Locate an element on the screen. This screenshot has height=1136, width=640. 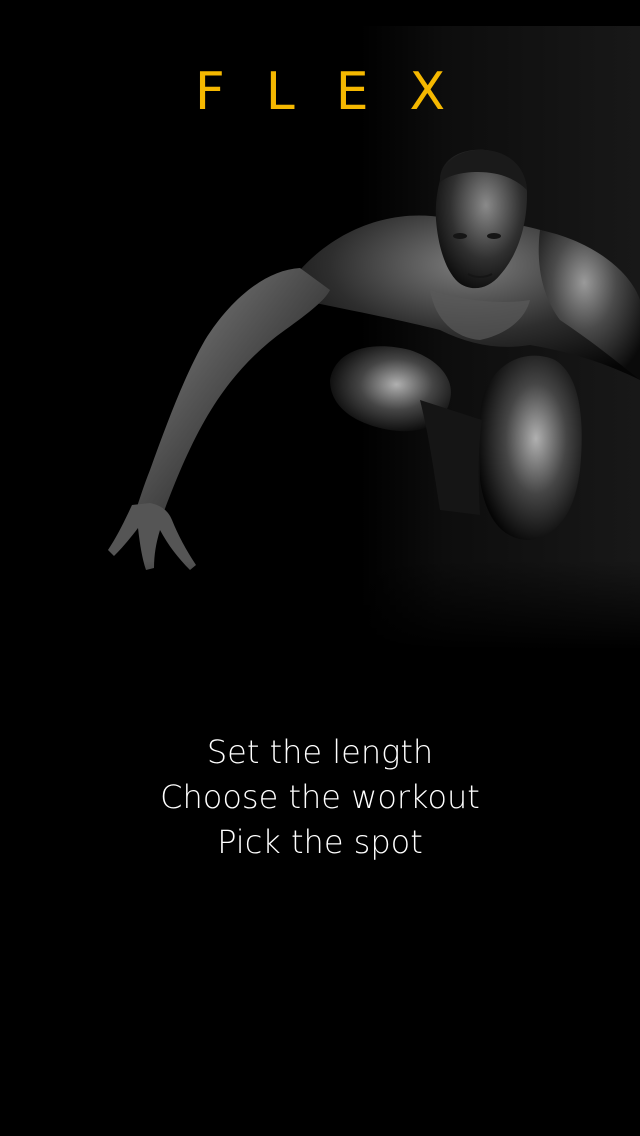
tagline-choose-workout: Choose the workout is located at coordinates (320, 797).